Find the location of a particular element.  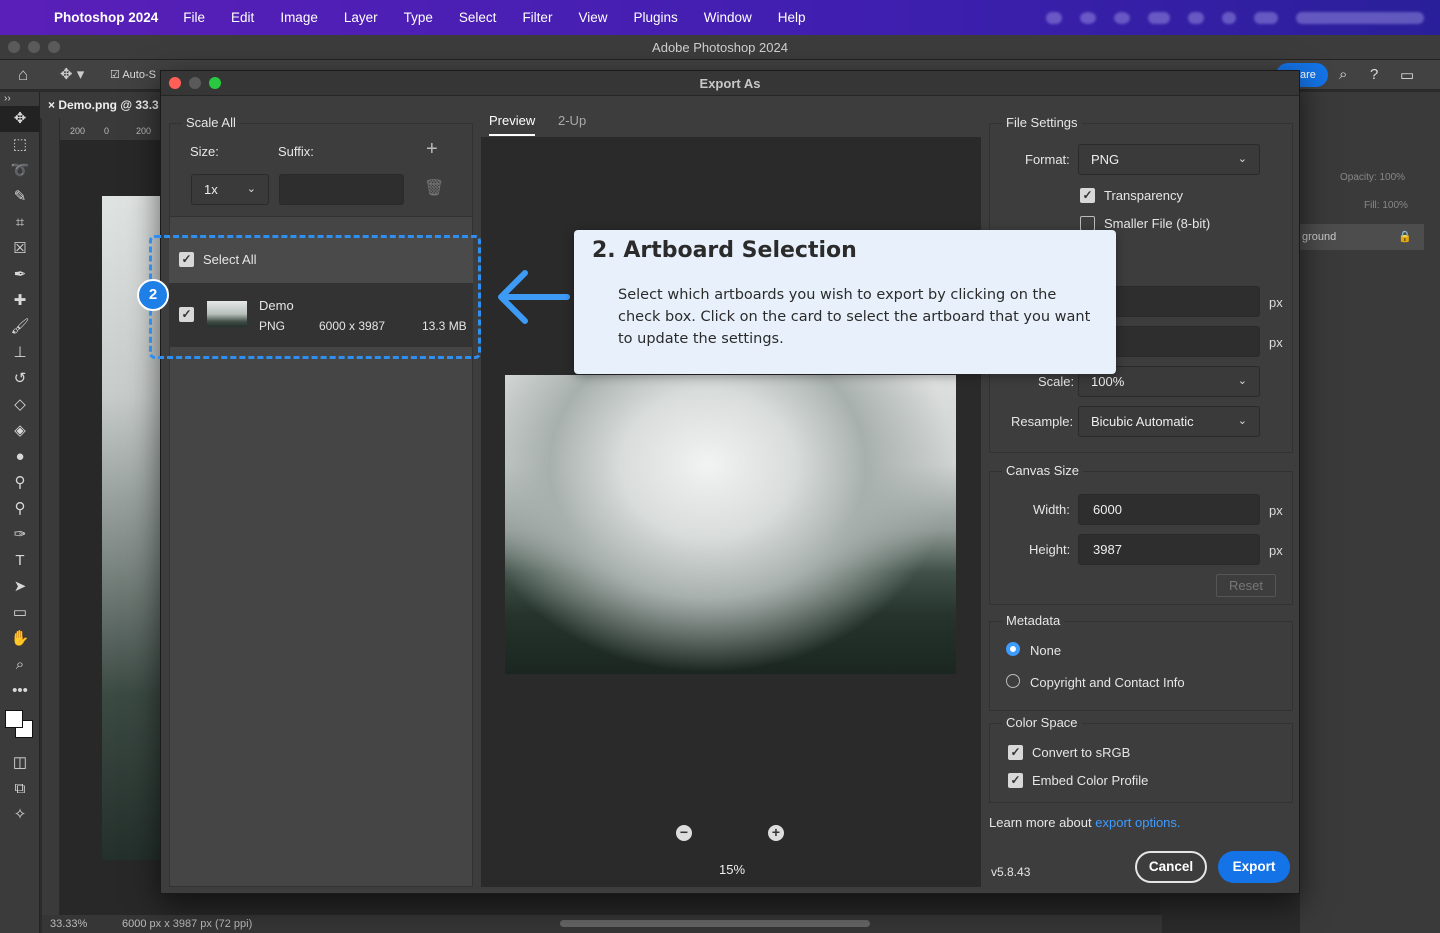

tab-2up: 2-Up is located at coordinates (572, 120).